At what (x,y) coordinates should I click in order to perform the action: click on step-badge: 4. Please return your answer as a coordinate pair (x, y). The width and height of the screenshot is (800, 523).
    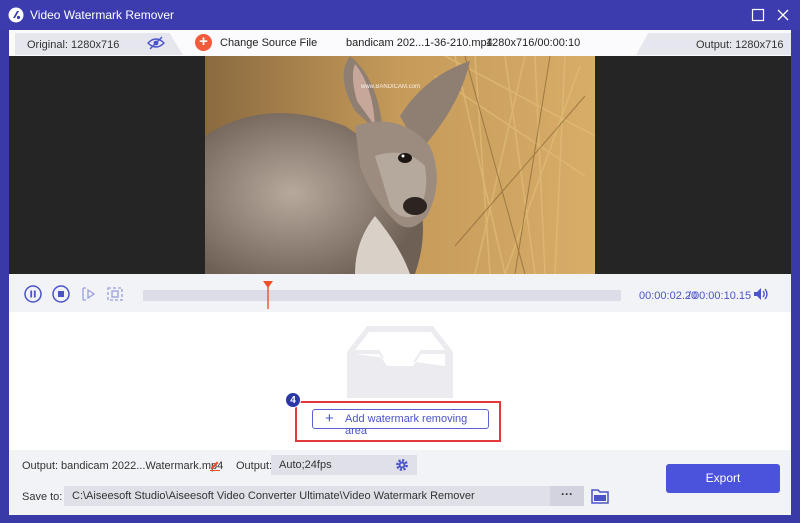
    Looking at the image, I should click on (293, 400).